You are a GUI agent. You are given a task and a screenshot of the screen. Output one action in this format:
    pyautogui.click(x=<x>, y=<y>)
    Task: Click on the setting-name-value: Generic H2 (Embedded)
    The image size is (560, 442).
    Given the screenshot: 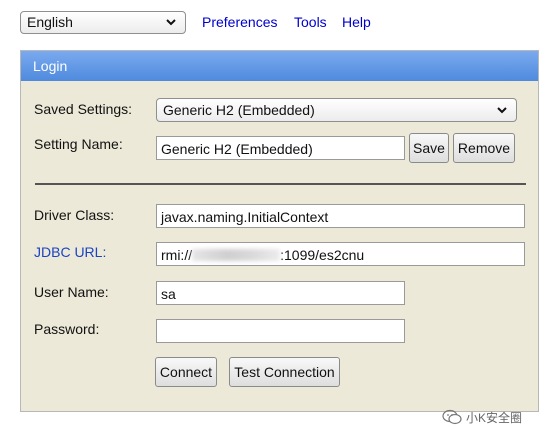 What is the action you would take?
    pyautogui.click(x=237, y=149)
    